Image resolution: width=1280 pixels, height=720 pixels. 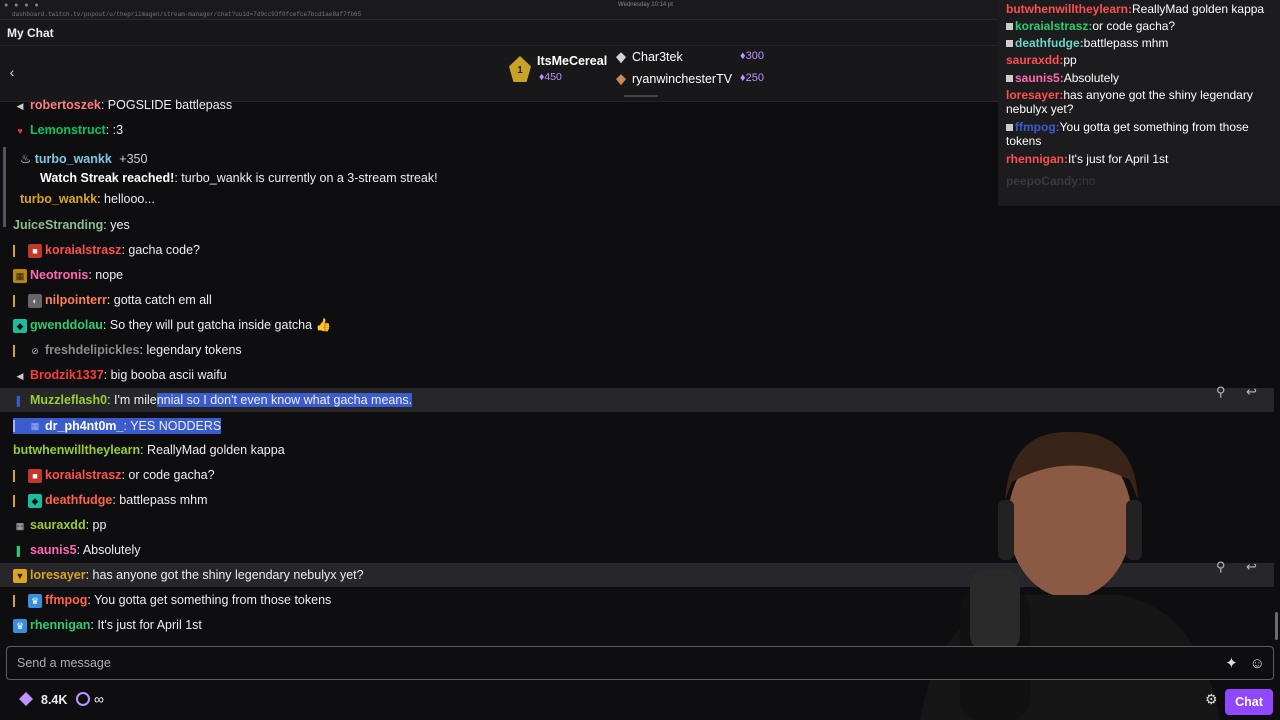 What do you see at coordinates (59, 275) in the screenshot?
I see `chat-username: Neotronis` at bounding box center [59, 275].